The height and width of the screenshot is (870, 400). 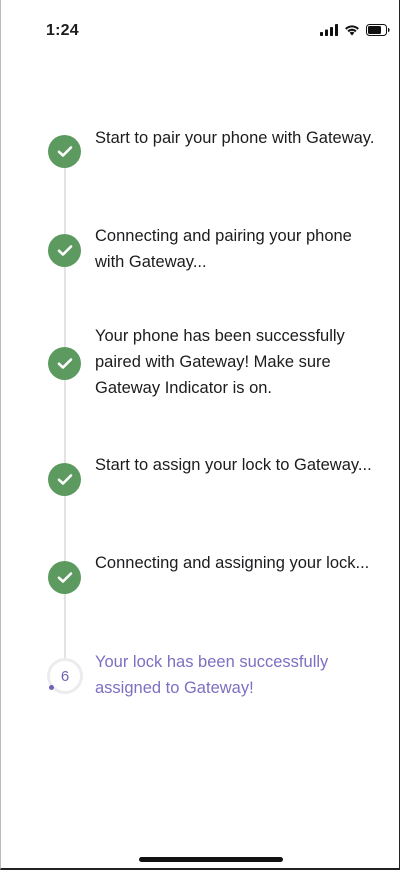 I want to click on step-1-text: Start to pair your phone with Gateway., so click(x=235, y=138).